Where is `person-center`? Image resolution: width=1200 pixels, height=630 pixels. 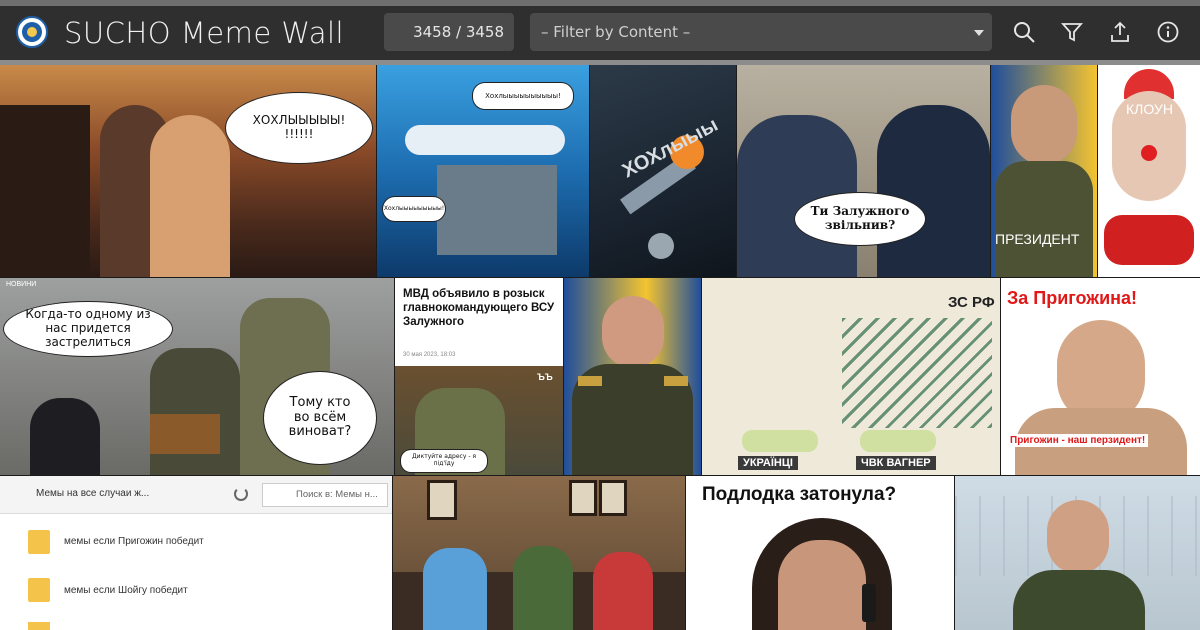 person-center is located at coordinates (195, 411).